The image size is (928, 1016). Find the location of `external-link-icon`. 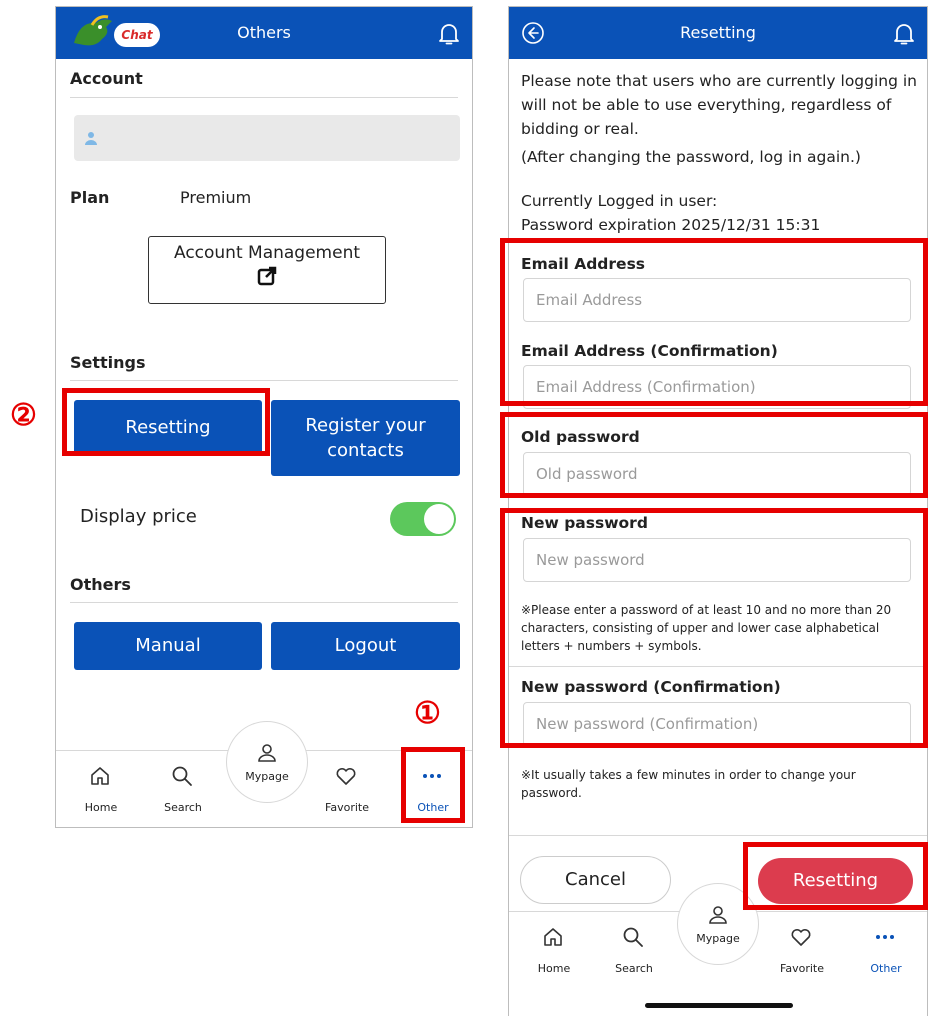

external-link-icon is located at coordinates (267, 276).